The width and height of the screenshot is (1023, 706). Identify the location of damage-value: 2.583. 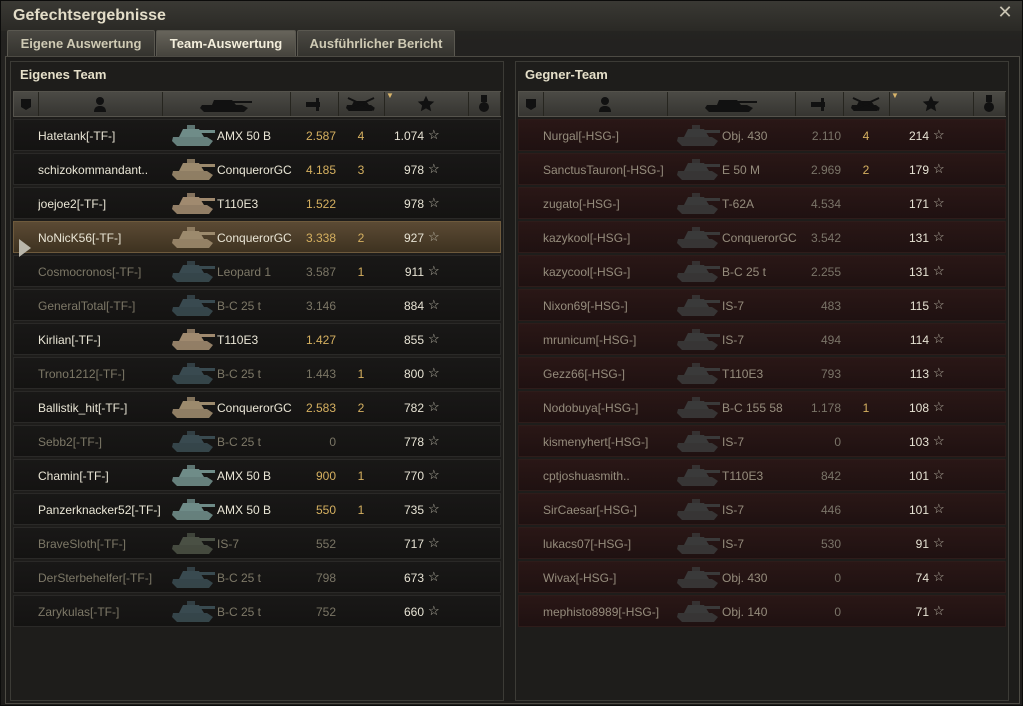
(320, 408).